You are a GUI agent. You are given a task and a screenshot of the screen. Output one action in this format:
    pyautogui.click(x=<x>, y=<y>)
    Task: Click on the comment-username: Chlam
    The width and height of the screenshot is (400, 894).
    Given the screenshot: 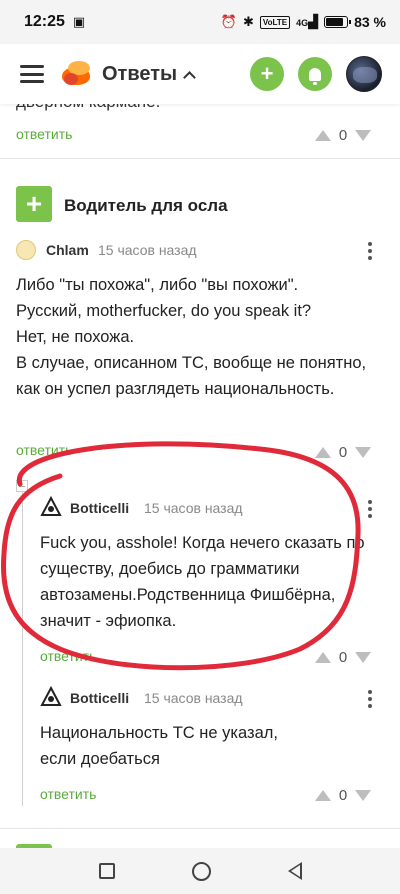 What is the action you would take?
    pyautogui.click(x=67, y=250)
    